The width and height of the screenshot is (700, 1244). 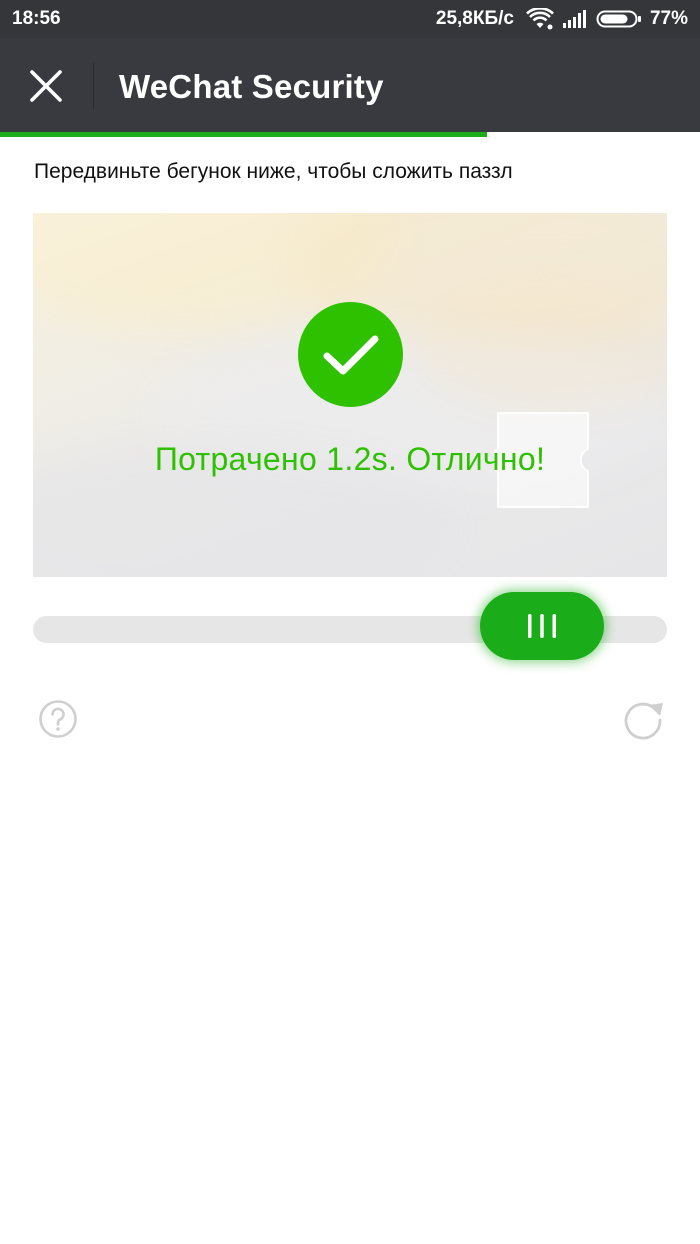 What do you see at coordinates (474, 18) in the screenshot?
I see `network-speed: 25,8КБ/с` at bounding box center [474, 18].